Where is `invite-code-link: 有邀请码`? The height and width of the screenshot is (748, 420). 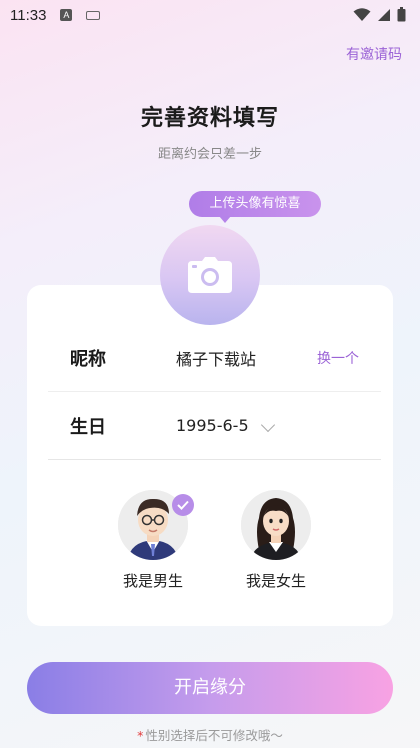
invite-code-link: 有邀请码 is located at coordinates (374, 54).